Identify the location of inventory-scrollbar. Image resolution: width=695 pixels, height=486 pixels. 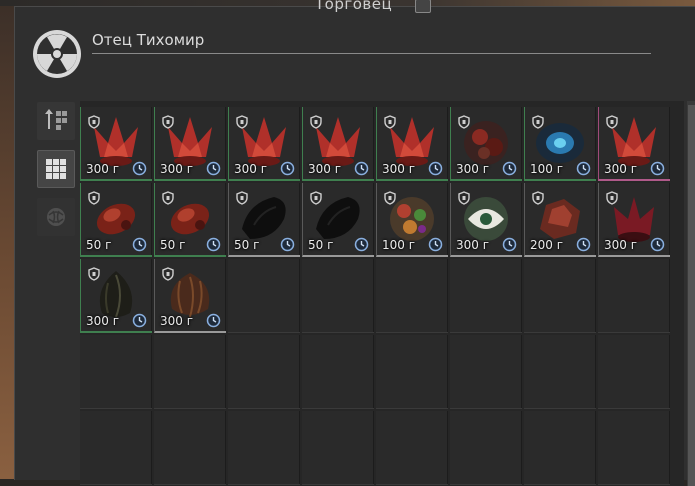
(691, 293).